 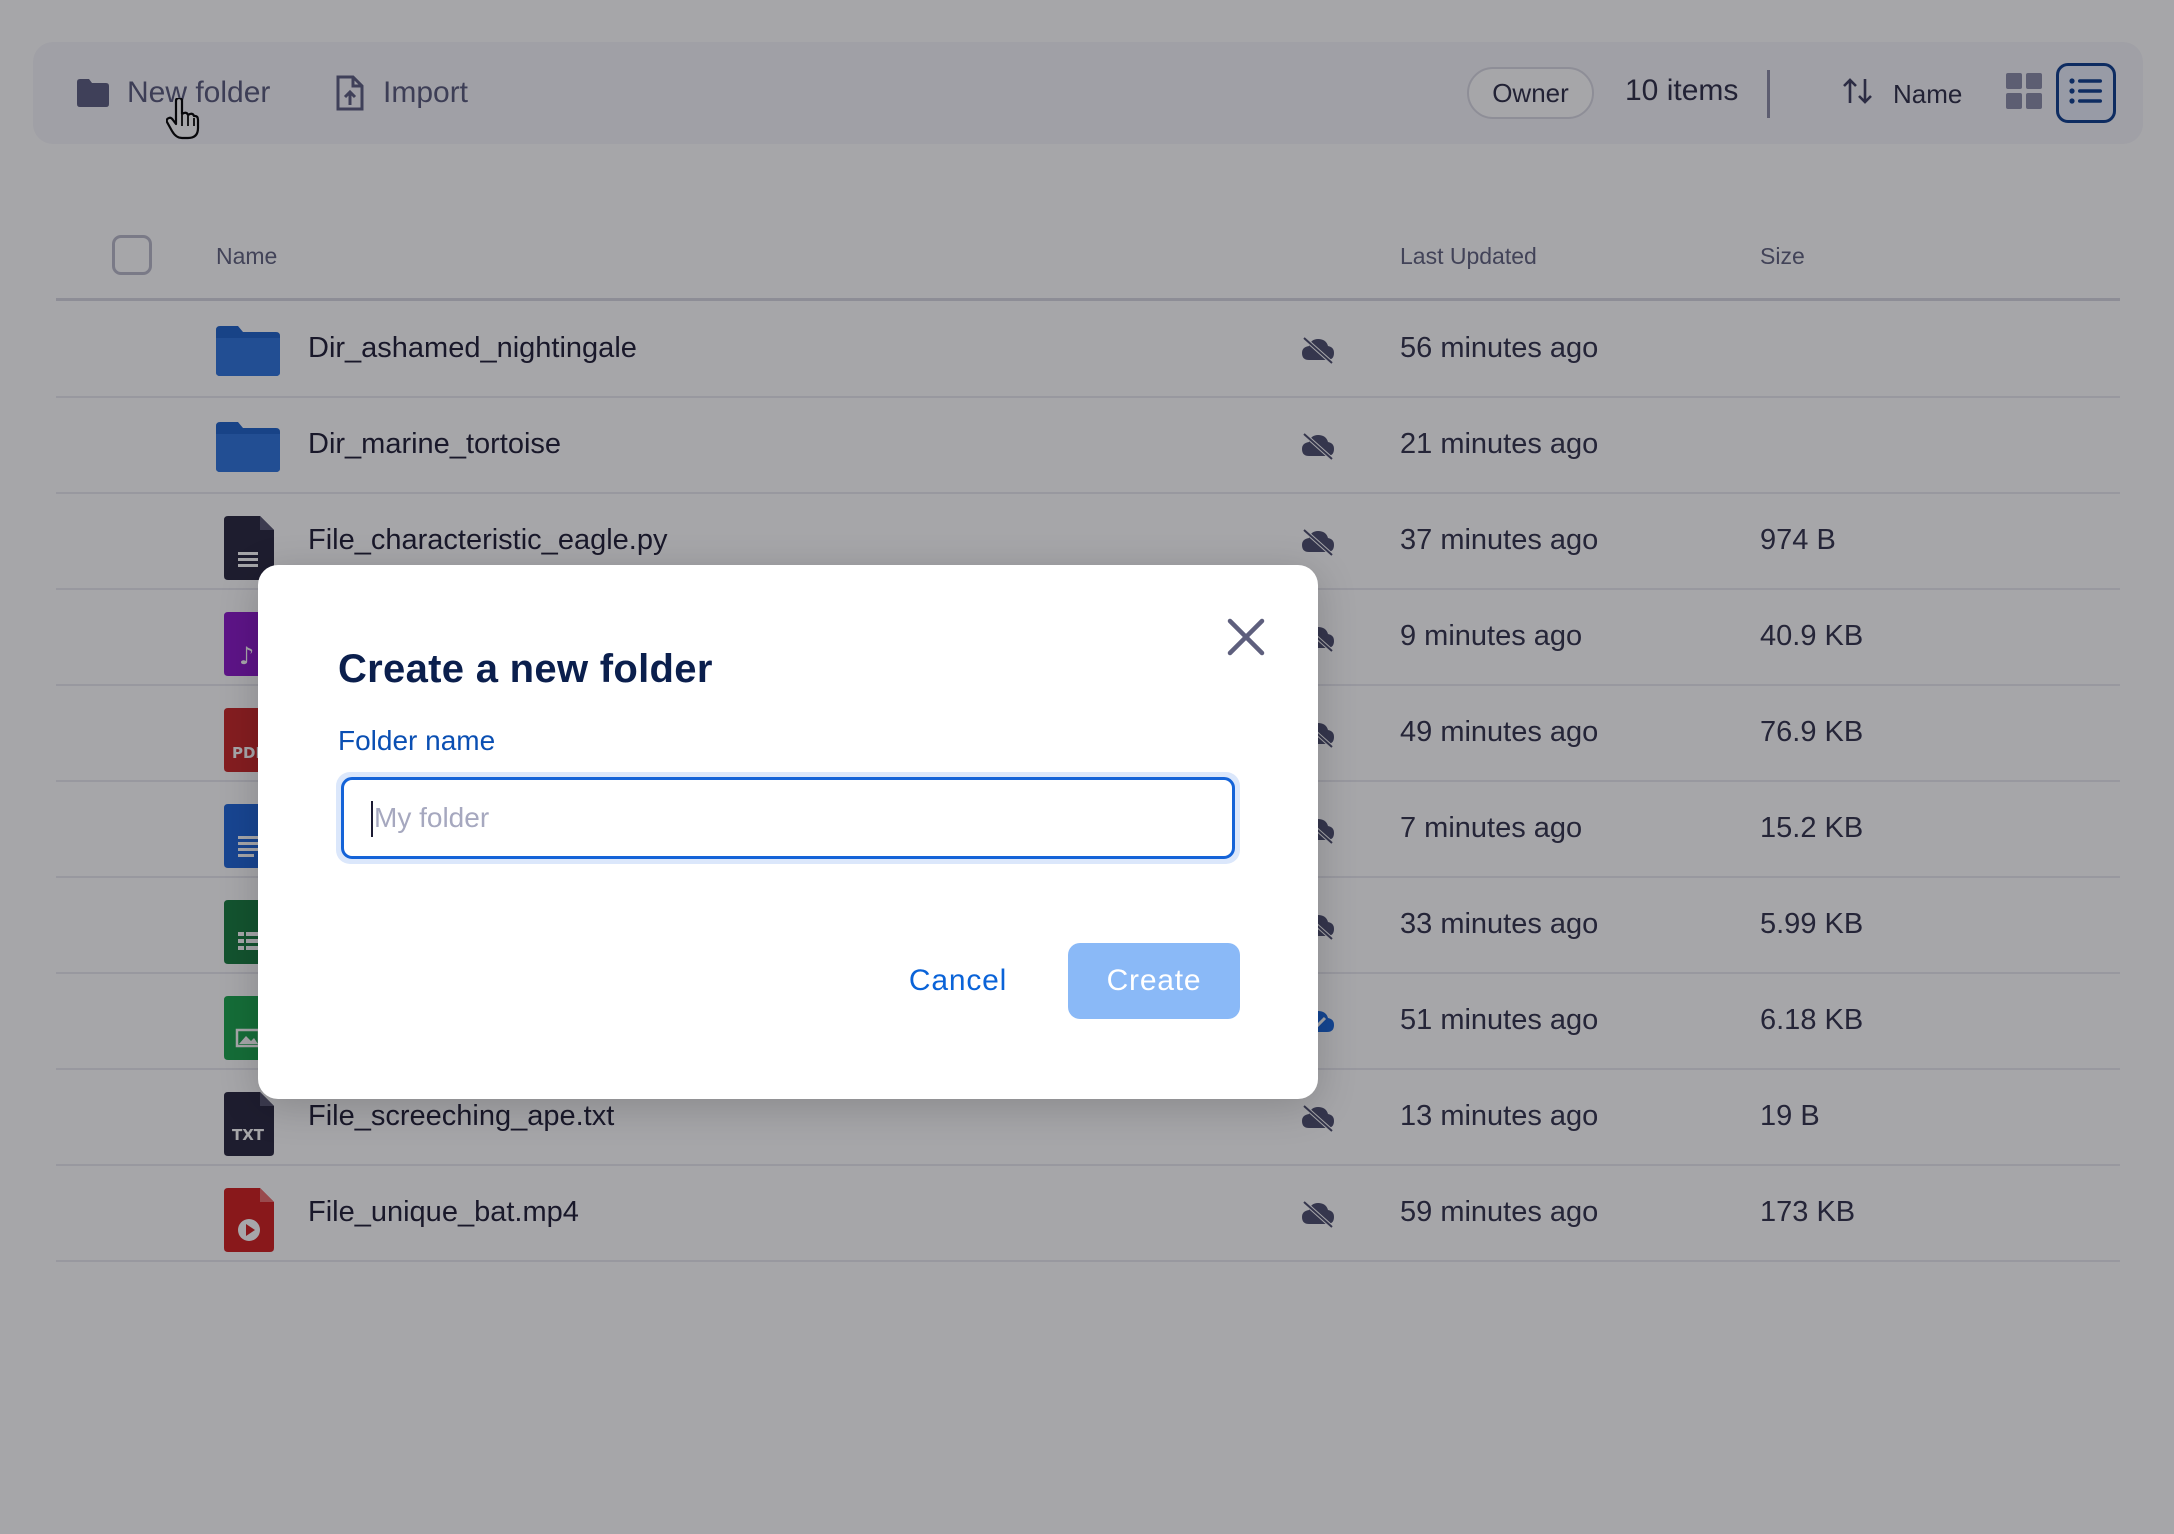 I want to click on folder-name-field-focus-ring, so click(x=788, y=818).